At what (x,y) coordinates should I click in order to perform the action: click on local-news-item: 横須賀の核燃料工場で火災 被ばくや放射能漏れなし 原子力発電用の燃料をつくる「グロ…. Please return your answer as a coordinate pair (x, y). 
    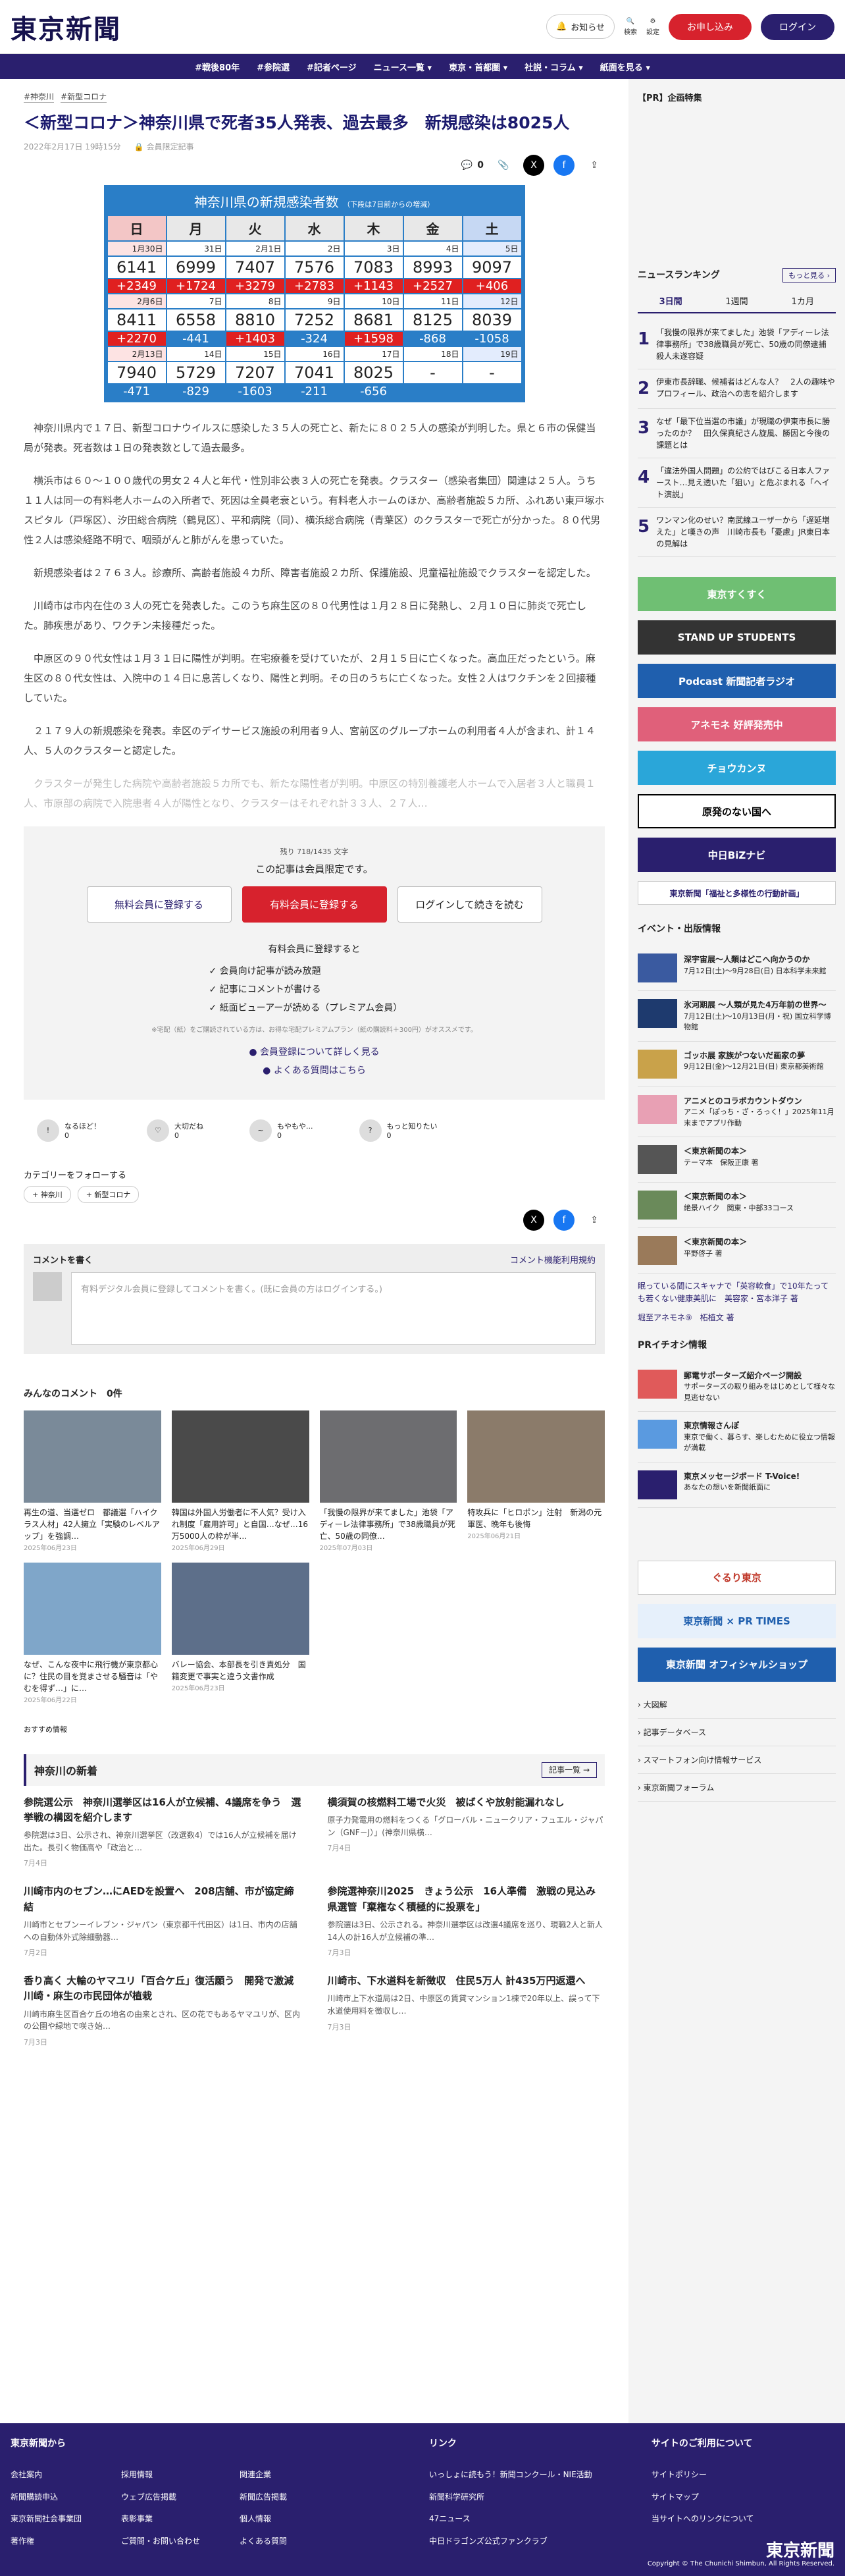
    Looking at the image, I should click on (466, 1832).